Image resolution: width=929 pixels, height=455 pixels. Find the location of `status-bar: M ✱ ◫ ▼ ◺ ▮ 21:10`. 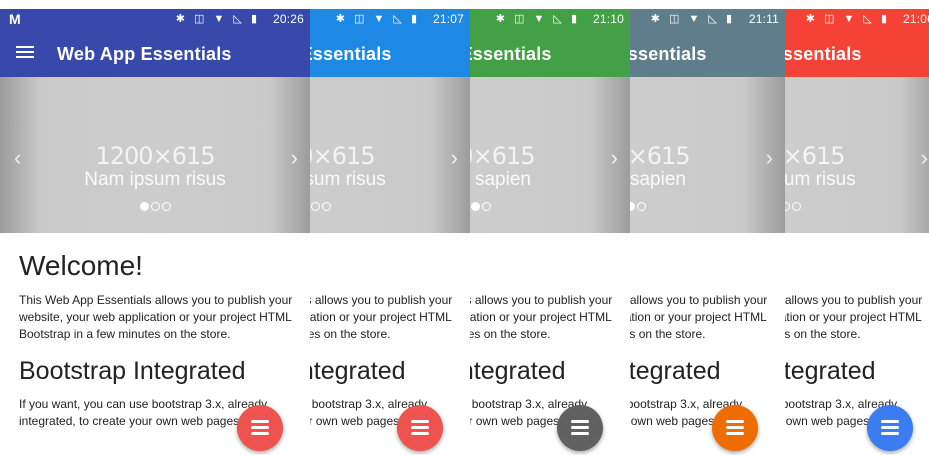

status-bar: M ✱ ◫ ▼ ◺ ▮ 21:10 is located at coordinates (550, 19).